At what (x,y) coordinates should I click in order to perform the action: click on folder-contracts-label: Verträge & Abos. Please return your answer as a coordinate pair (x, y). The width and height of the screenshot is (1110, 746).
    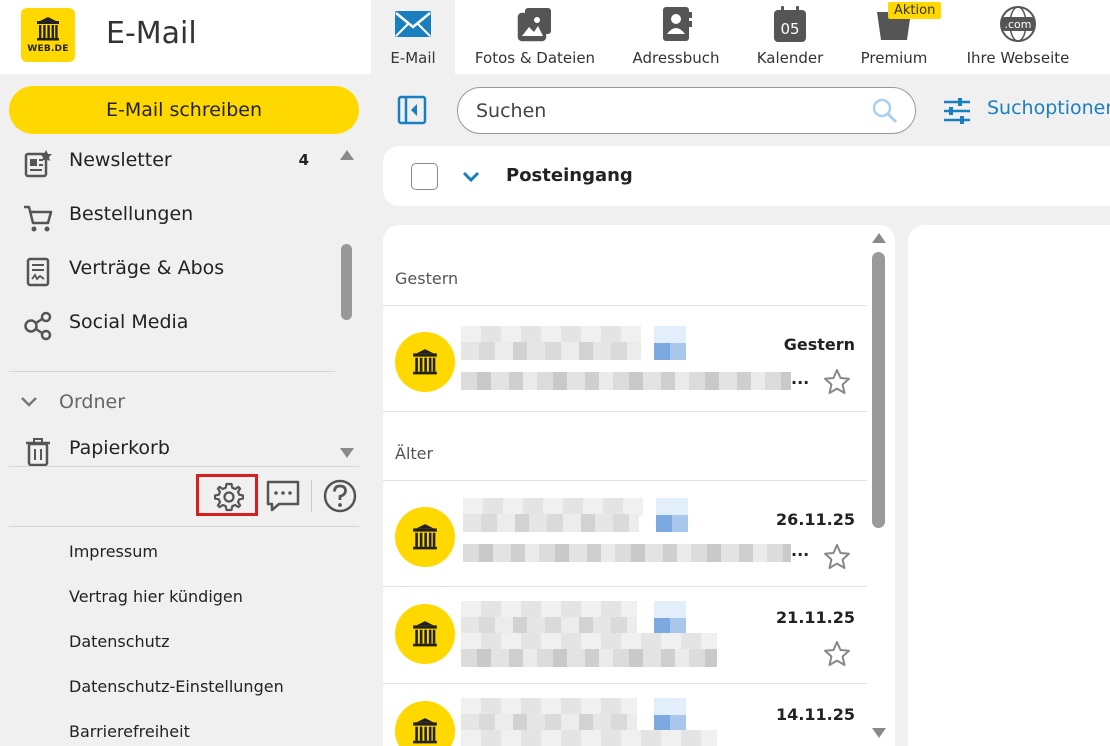
    Looking at the image, I should click on (147, 268).